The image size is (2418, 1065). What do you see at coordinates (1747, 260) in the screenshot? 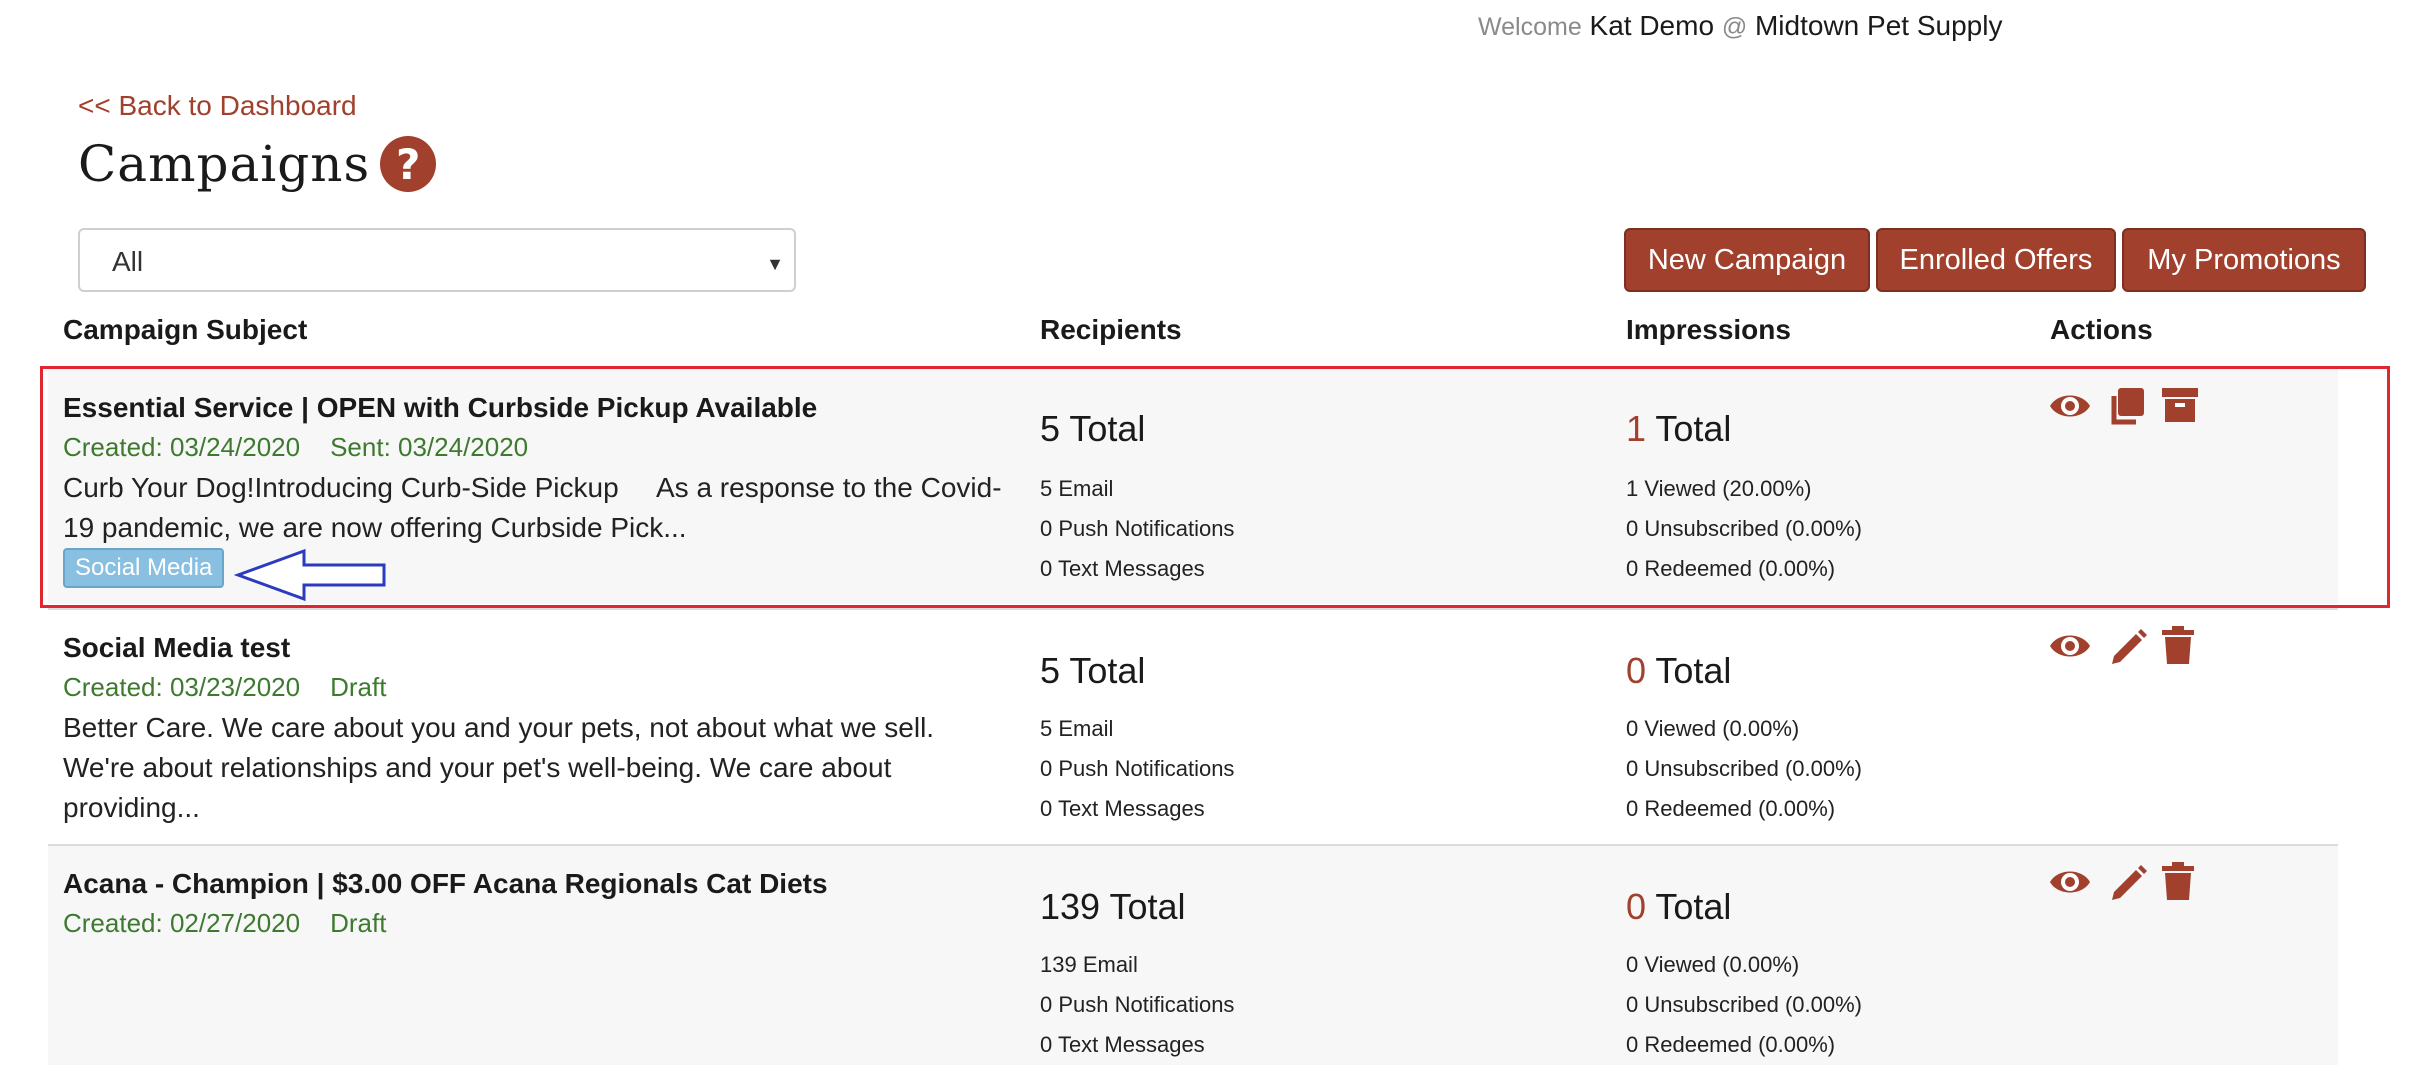
I see `new-campaign-button: New Campaign` at bounding box center [1747, 260].